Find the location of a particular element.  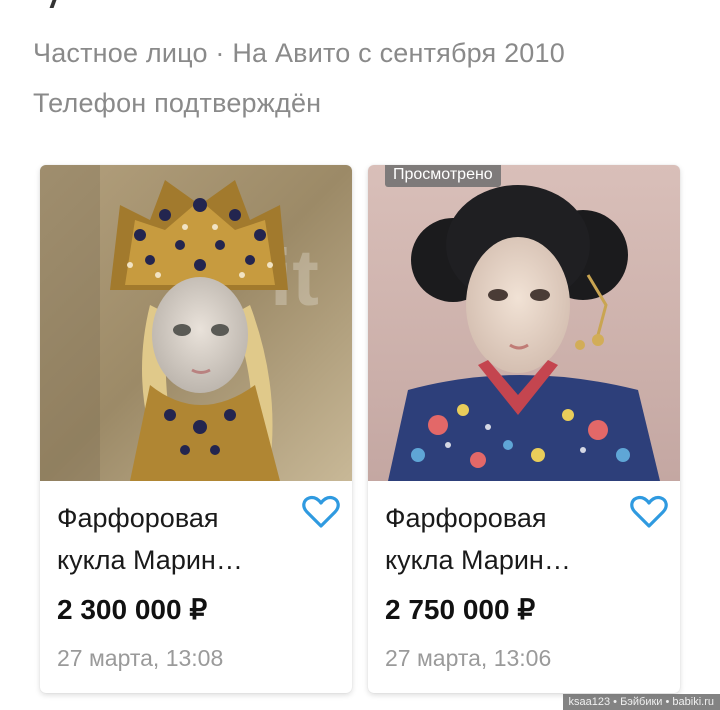

listing-price: 2 750 000 ₽ is located at coordinates (460, 609).